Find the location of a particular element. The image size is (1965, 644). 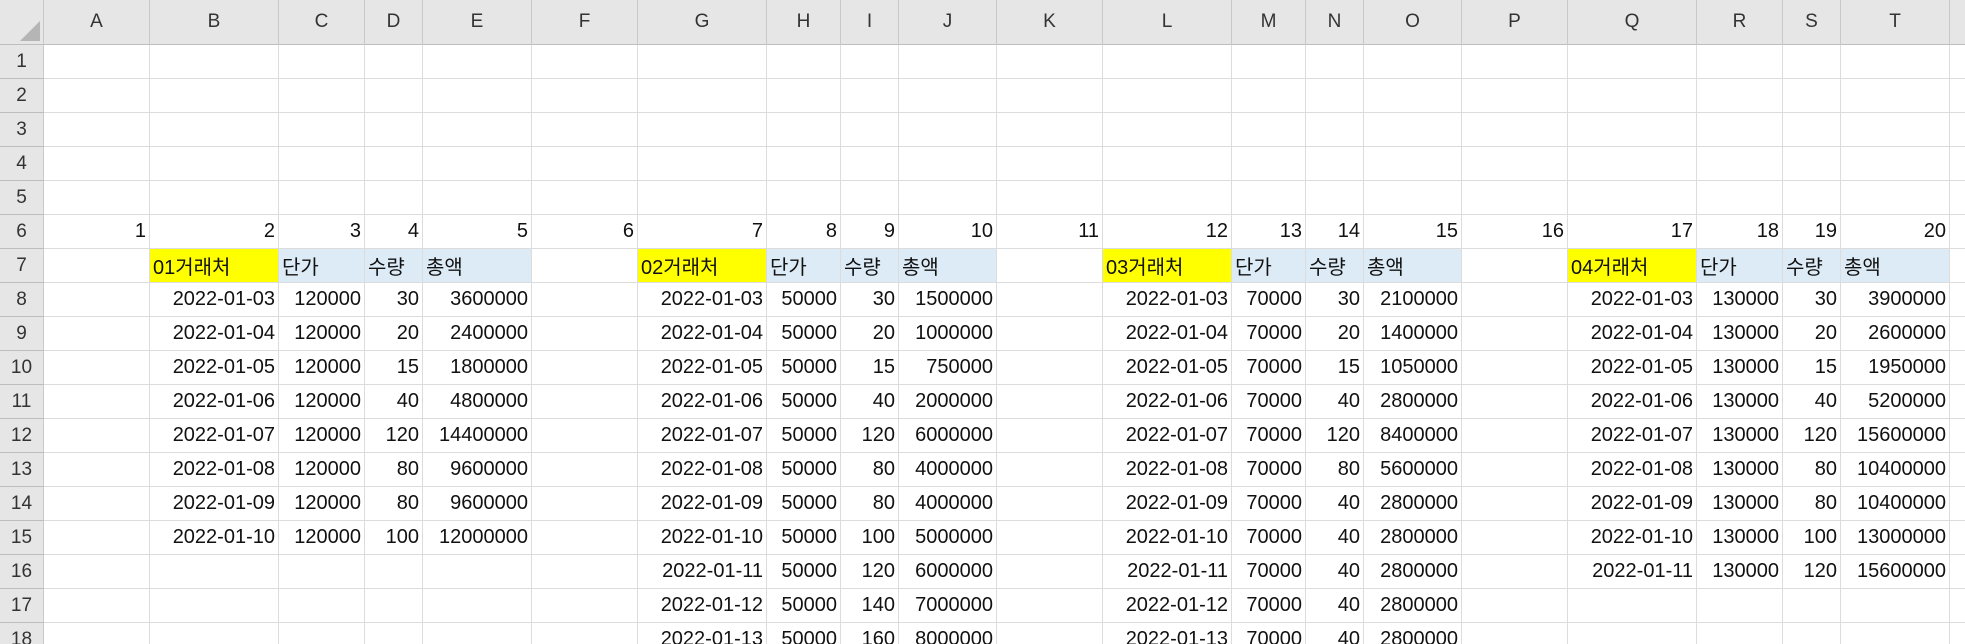

total-cell: 4000000 is located at coordinates (948, 470).